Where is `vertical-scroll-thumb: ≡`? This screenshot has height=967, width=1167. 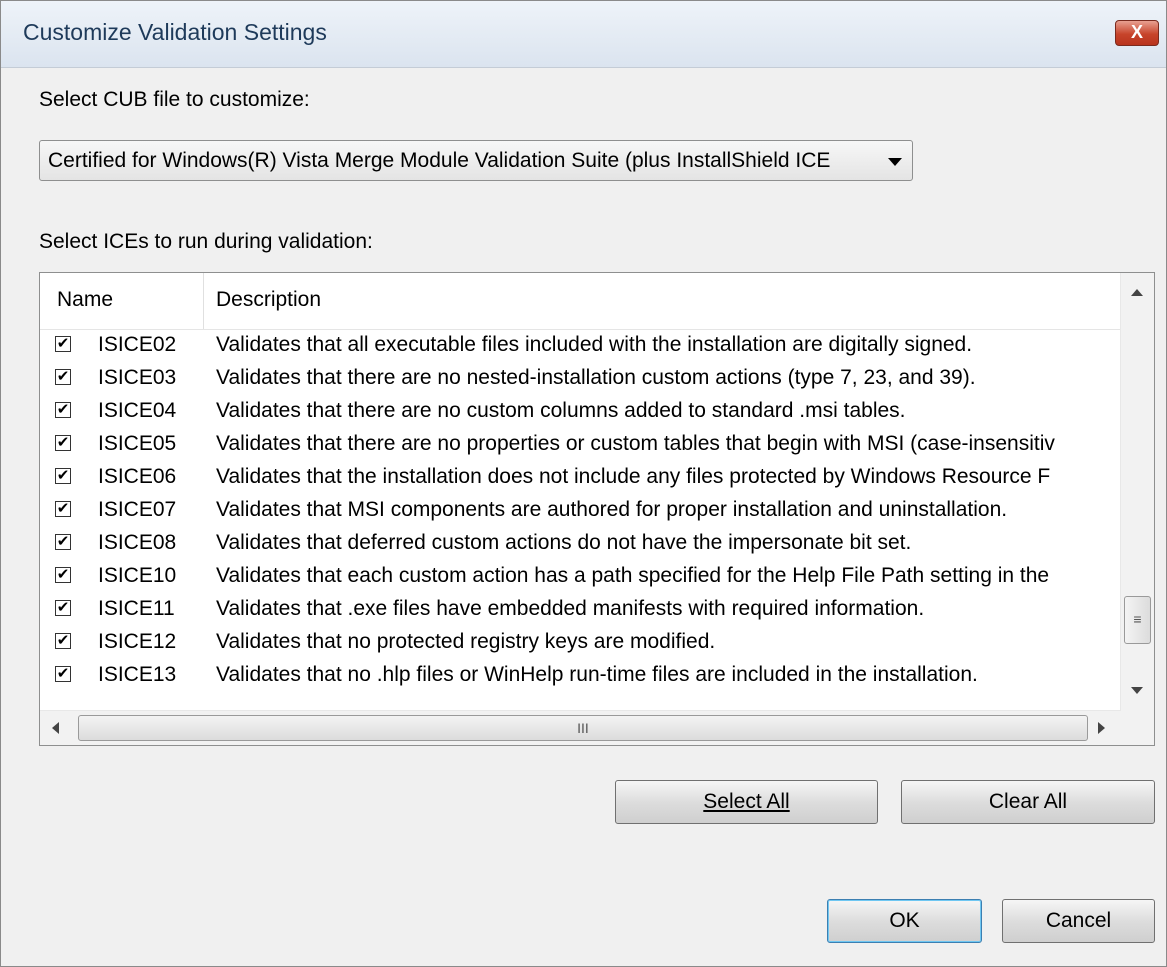
vertical-scroll-thumb: ≡ is located at coordinates (1137, 620).